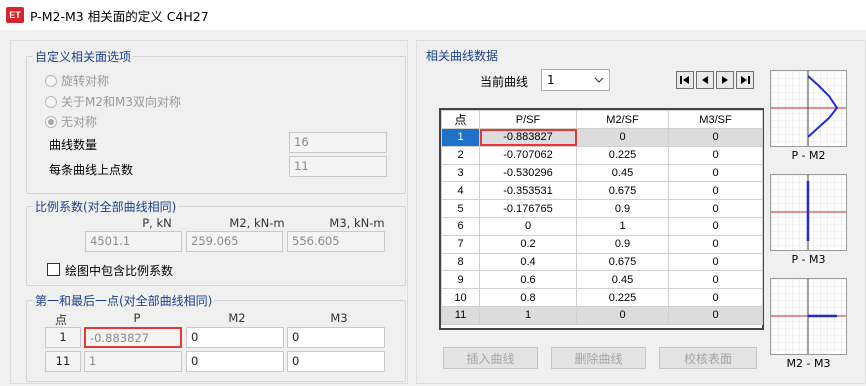  I want to click on row-number: 1, so click(460, 137).